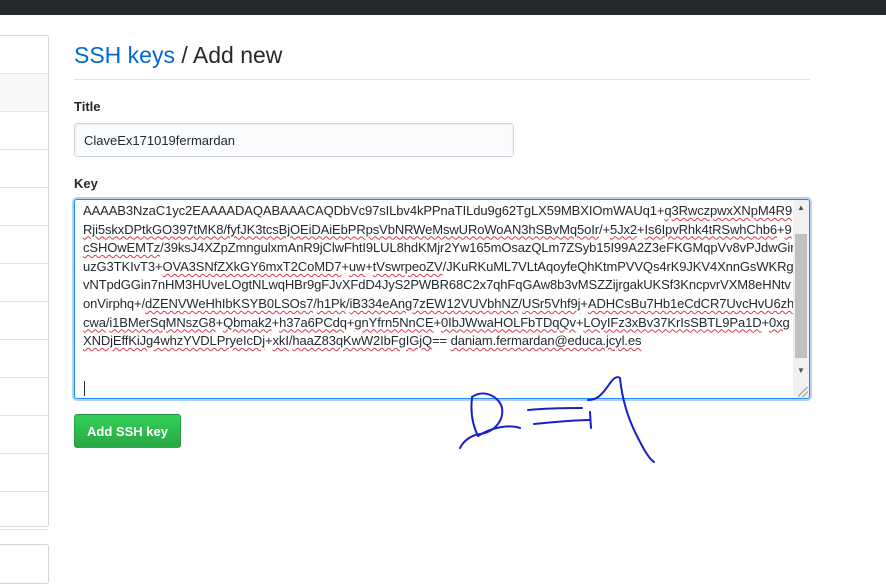 Image resolution: width=886 pixels, height=586 pixels. I want to click on scroll-down-arrow-icon: ▼, so click(801, 371).